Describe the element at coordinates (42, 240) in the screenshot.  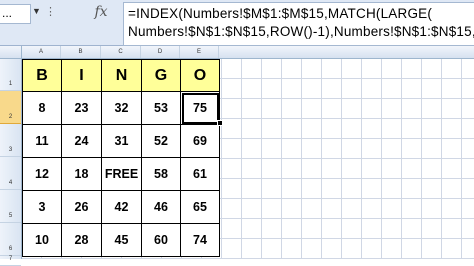
I see `bingo-cell: 10` at that location.